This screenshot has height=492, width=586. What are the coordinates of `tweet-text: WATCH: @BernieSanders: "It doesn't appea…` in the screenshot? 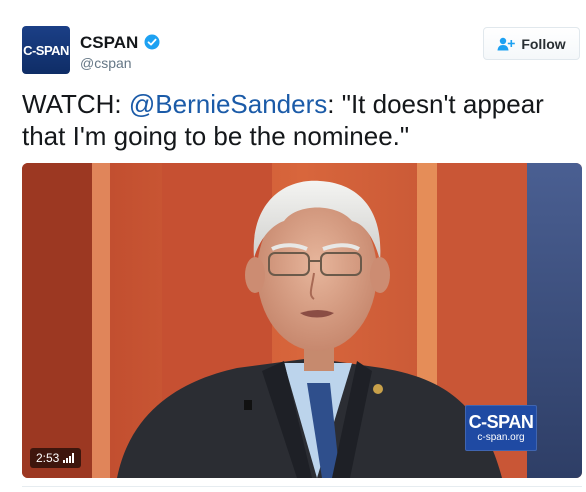 It's located at (302, 120).